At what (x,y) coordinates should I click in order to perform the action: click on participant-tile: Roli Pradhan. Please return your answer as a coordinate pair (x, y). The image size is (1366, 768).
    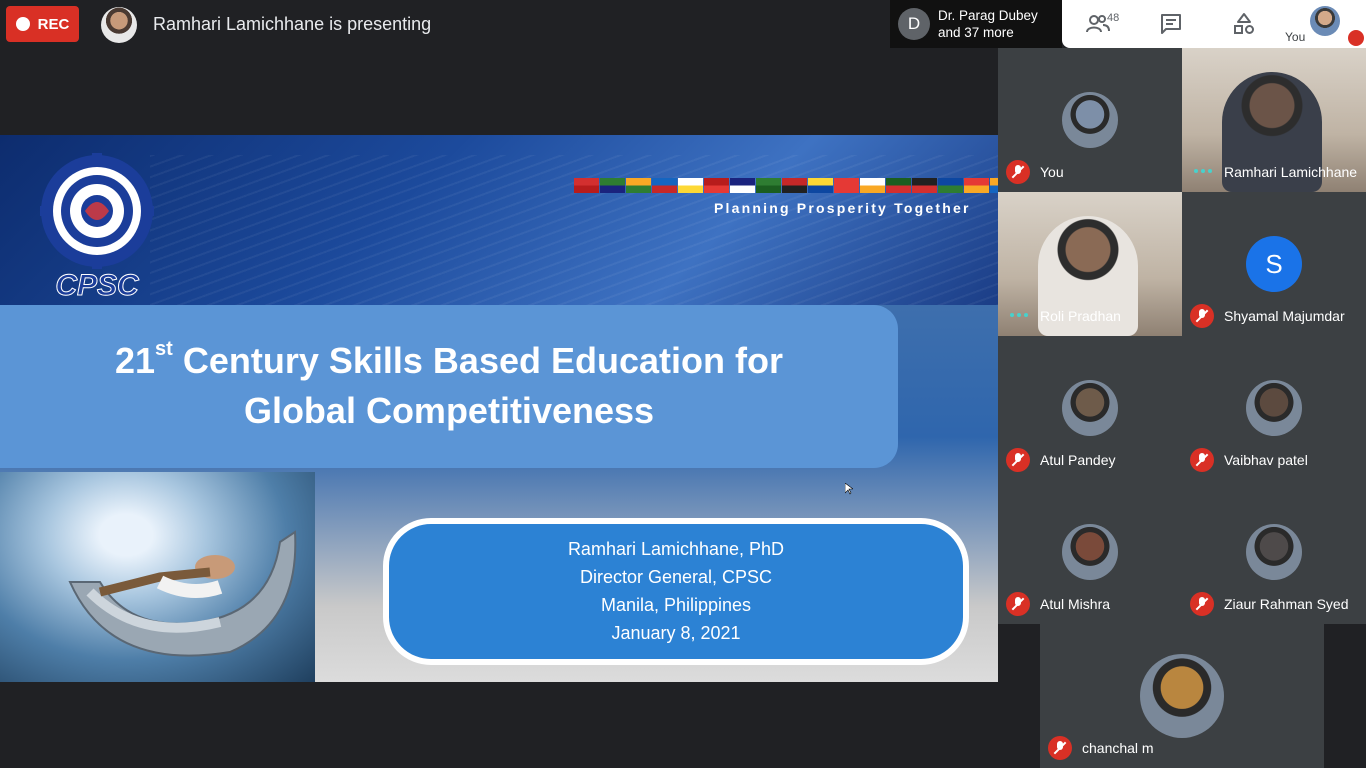
    Looking at the image, I should click on (1090, 264).